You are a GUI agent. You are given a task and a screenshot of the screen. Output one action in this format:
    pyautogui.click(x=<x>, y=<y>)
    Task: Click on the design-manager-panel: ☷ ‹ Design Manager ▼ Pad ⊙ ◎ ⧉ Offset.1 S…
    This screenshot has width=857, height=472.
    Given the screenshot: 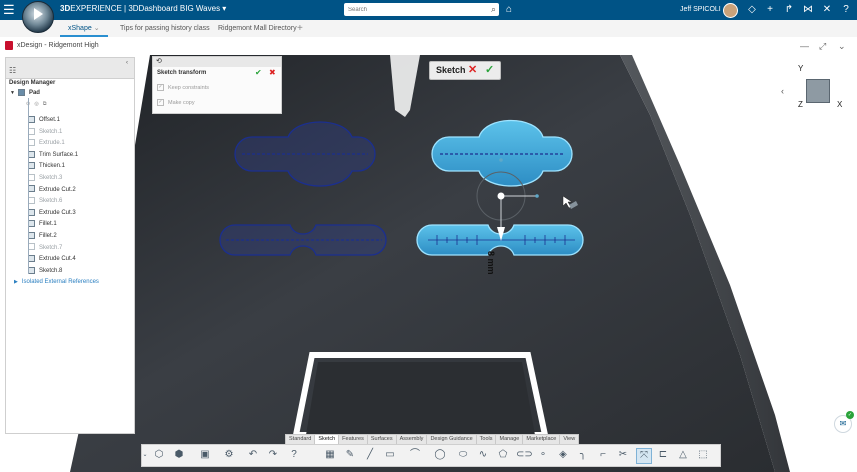 What is the action you would take?
    pyautogui.click(x=70, y=245)
    